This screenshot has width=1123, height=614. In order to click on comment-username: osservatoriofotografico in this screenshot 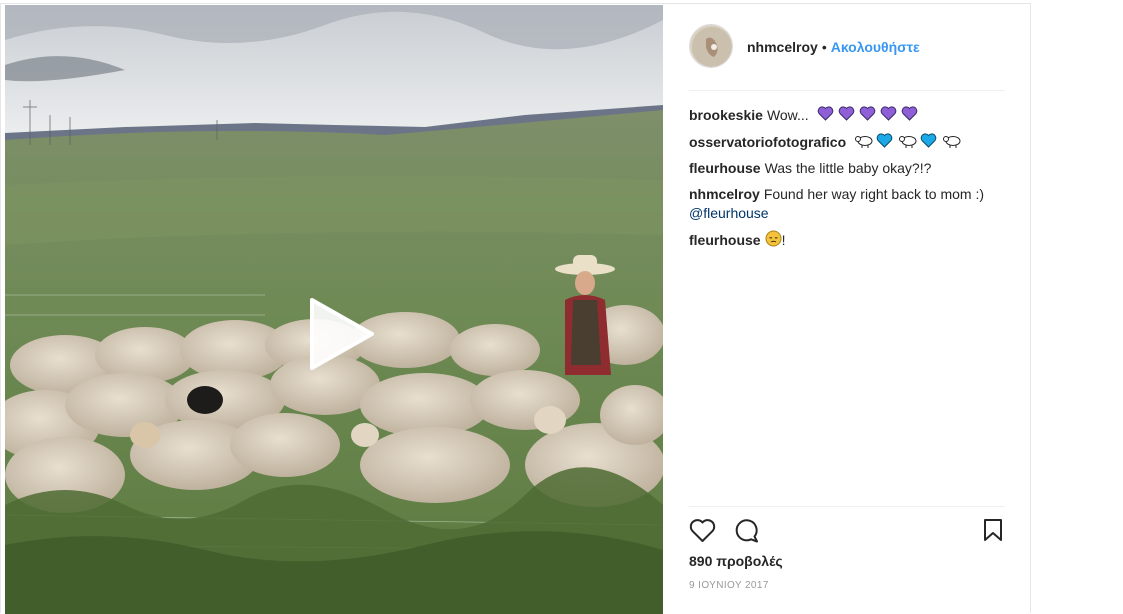, I will do `click(767, 142)`.